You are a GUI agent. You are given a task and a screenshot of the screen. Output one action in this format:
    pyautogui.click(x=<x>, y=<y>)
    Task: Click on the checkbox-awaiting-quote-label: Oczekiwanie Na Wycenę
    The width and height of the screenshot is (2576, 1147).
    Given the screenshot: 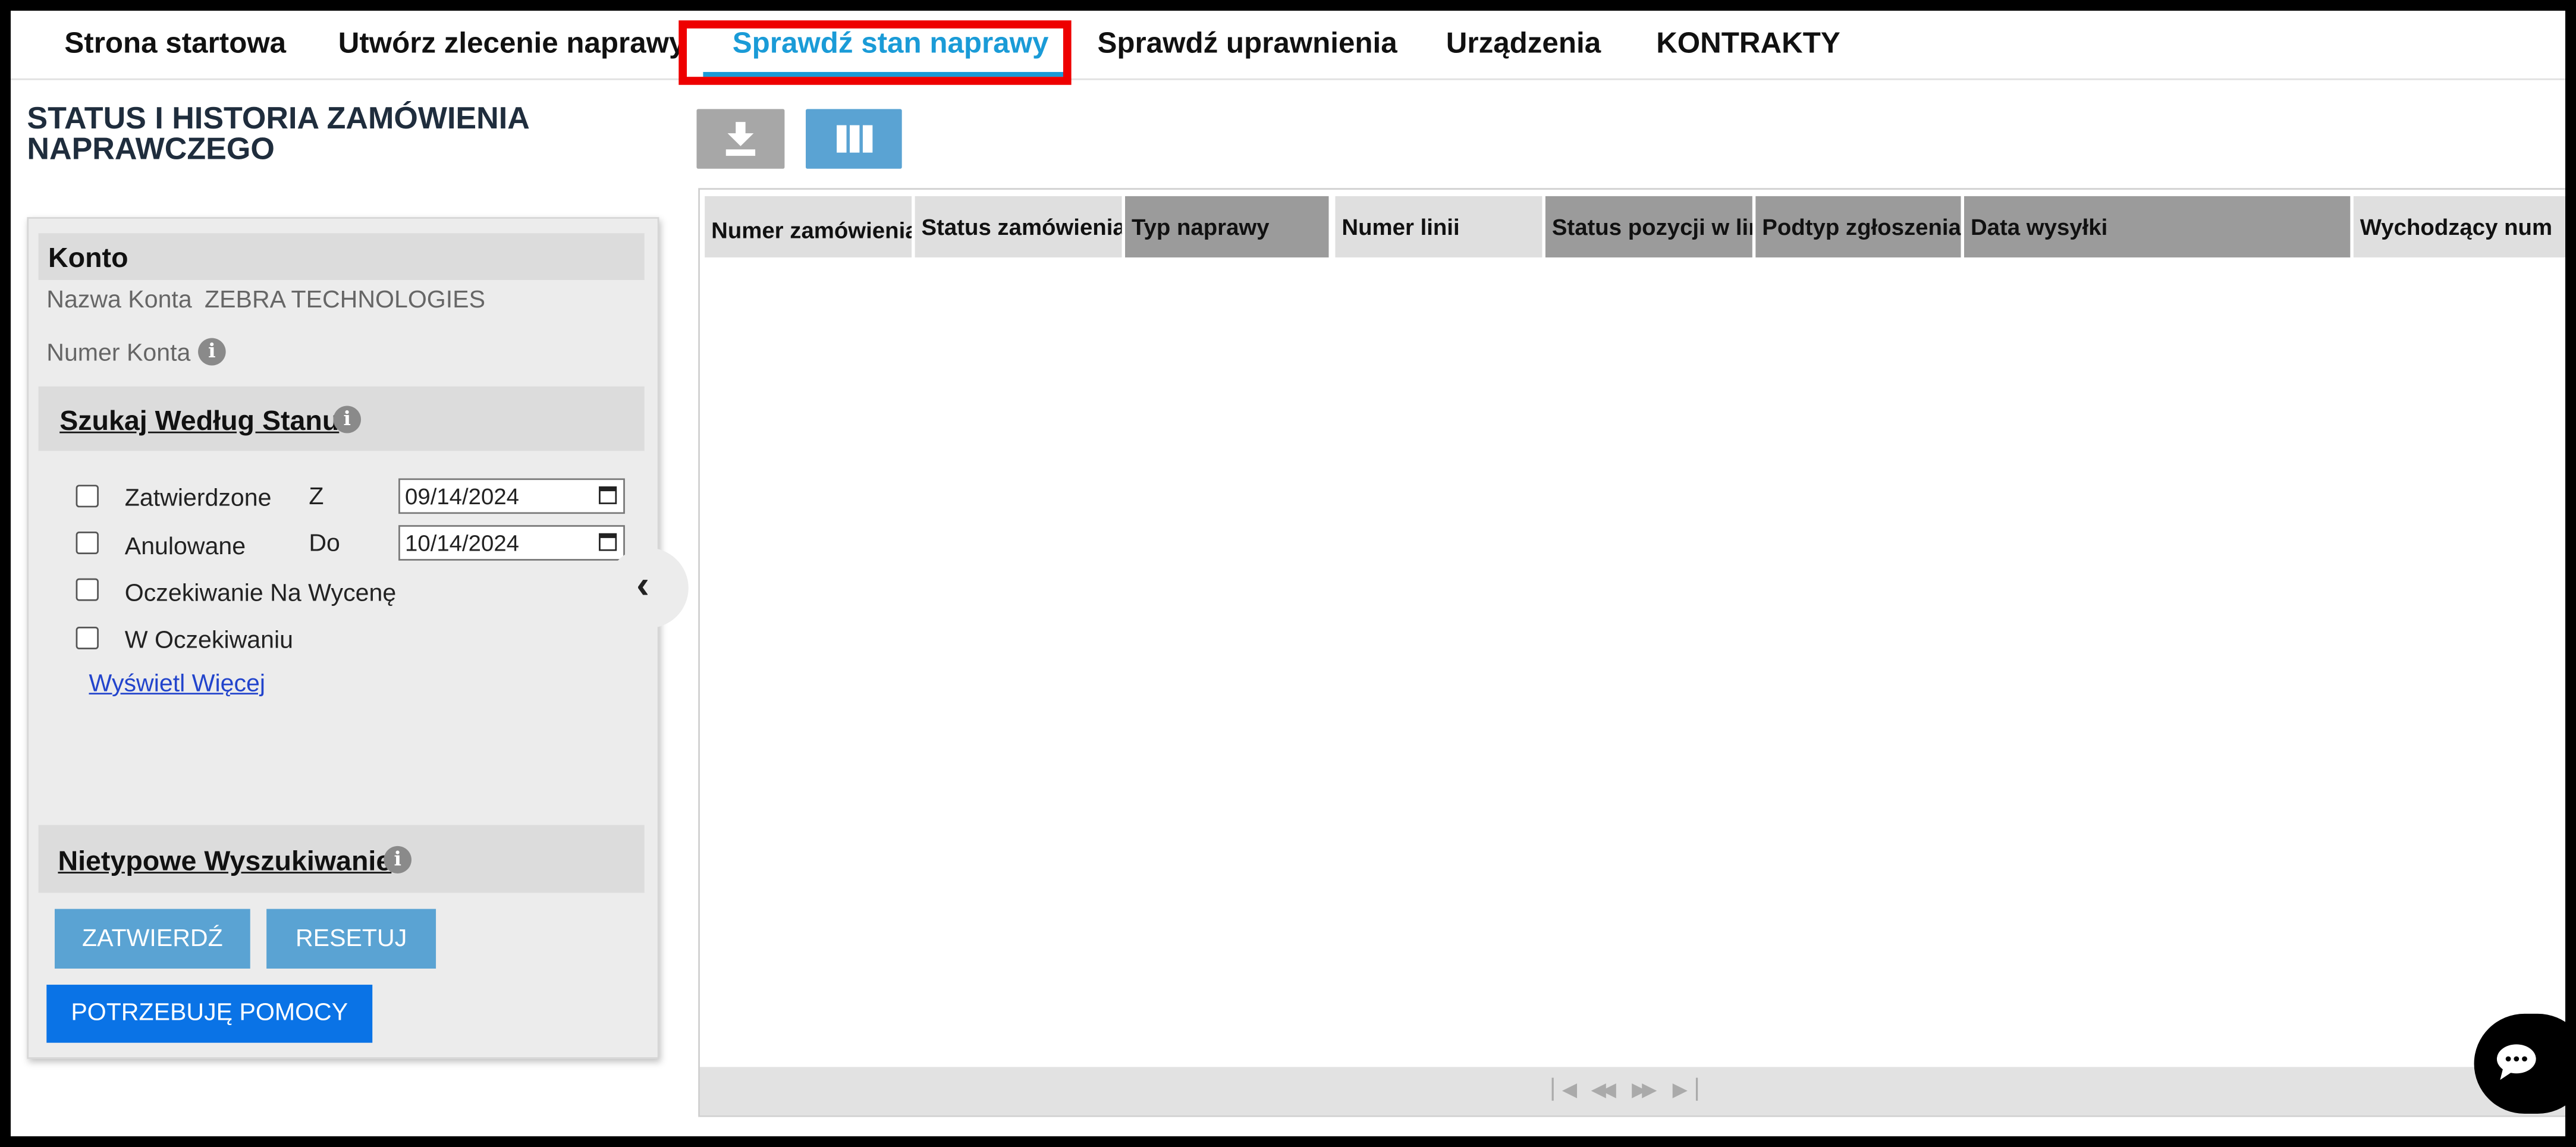 What is the action you would take?
    pyautogui.click(x=260, y=594)
    